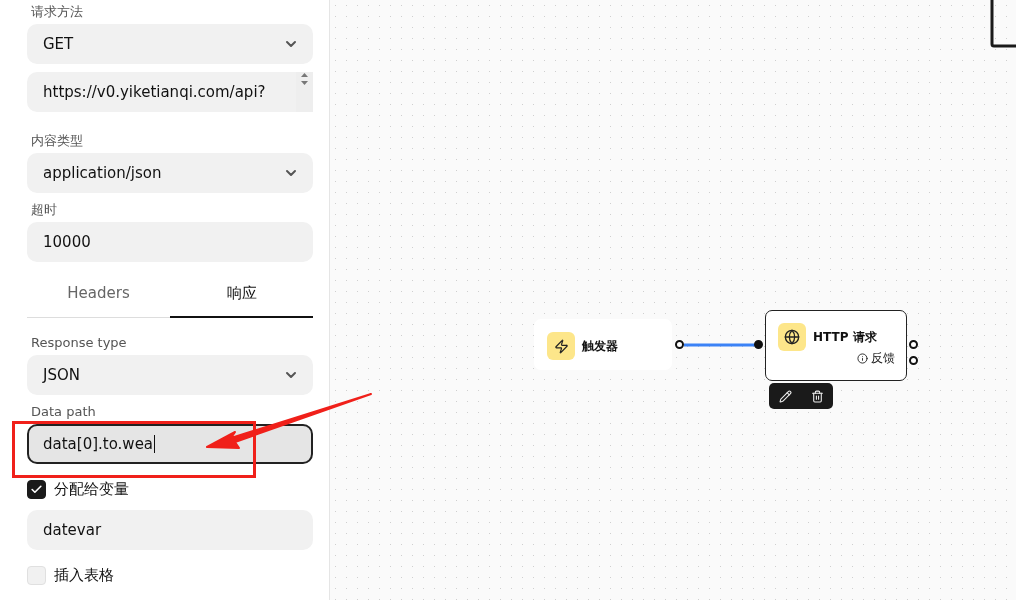 The height and width of the screenshot is (600, 1016). I want to click on feedback-link: 反馈, so click(883, 358).